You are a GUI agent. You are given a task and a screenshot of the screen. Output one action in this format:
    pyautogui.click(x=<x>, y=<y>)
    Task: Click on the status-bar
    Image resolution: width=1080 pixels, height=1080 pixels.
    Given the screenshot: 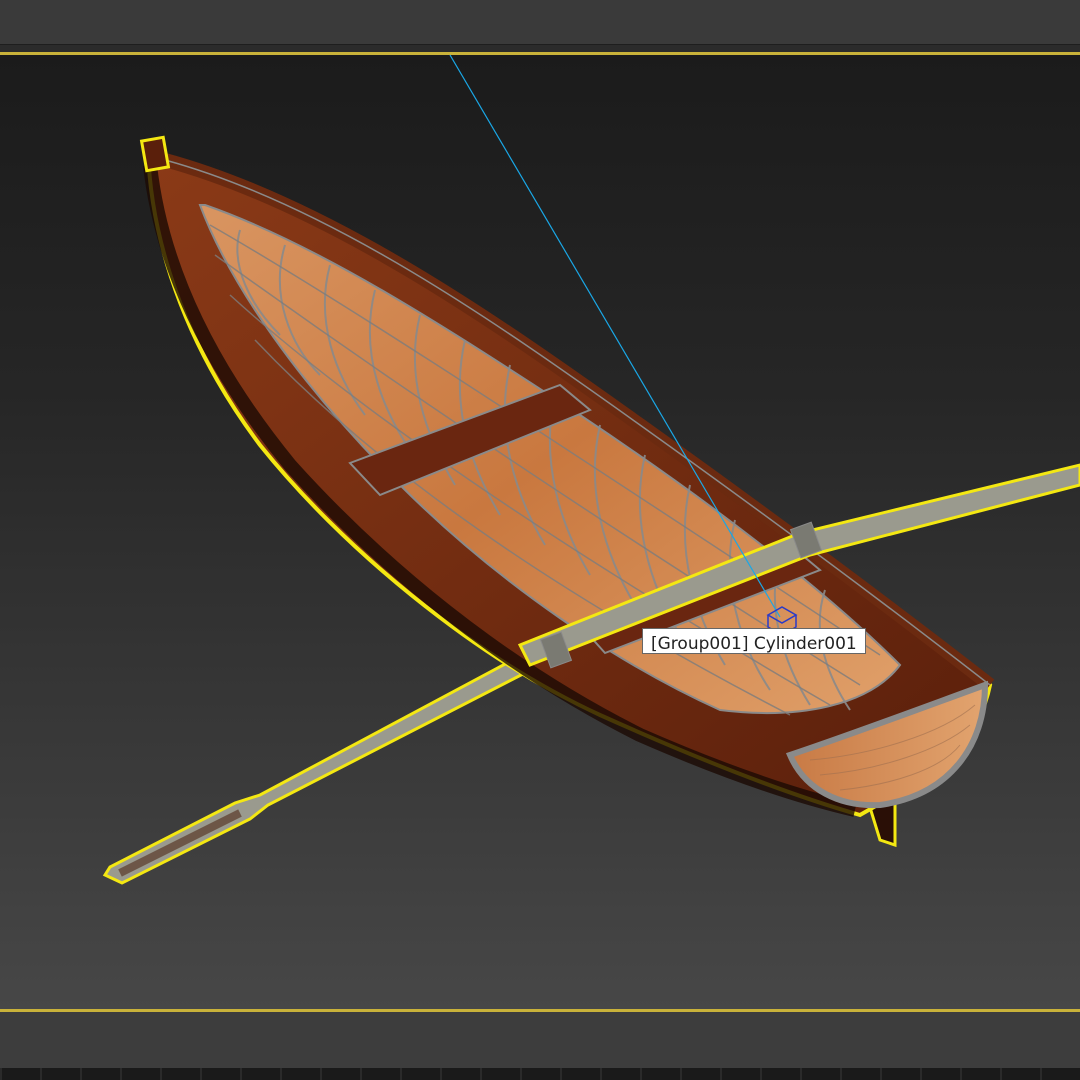 What is the action you would take?
    pyautogui.click(x=540, y=1040)
    